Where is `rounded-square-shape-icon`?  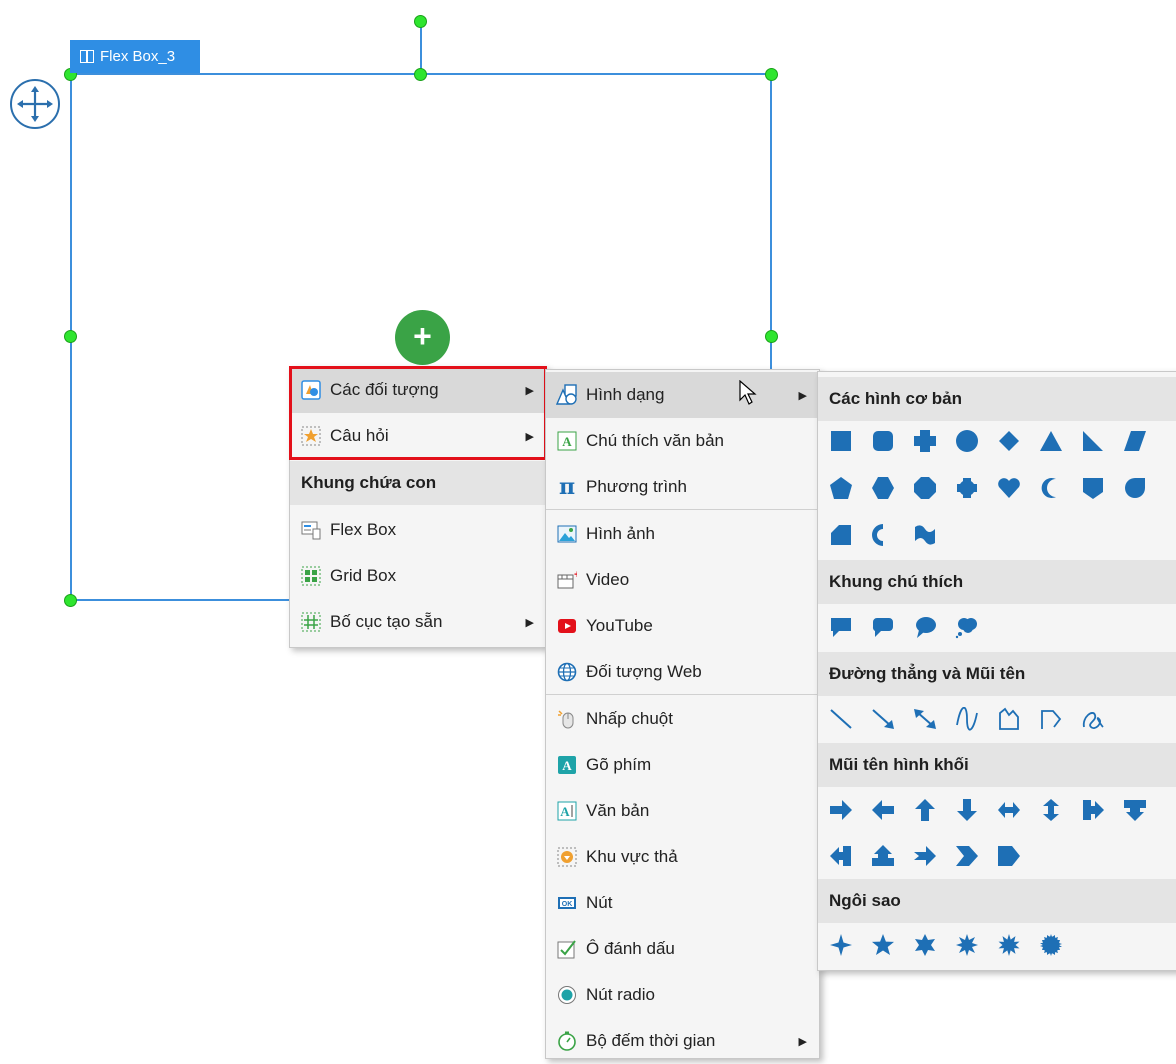
rounded-square-shape-icon is located at coordinates (883, 441).